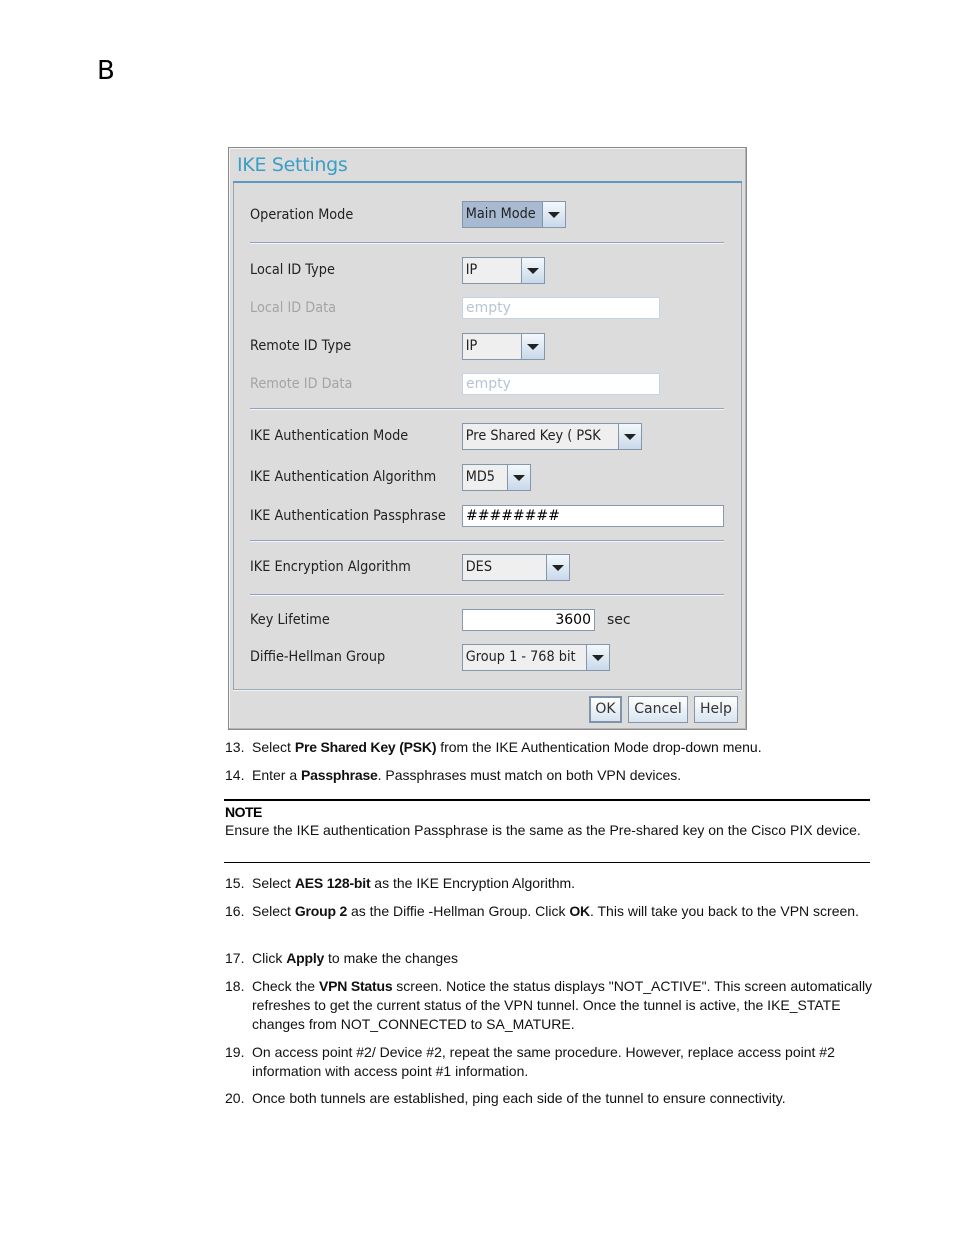 This screenshot has width=954, height=1235. Describe the element at coordinates (348, 516) in the screenshot. I see `auth-passphrase-label: IKE Authentication Passphrase` at that location.